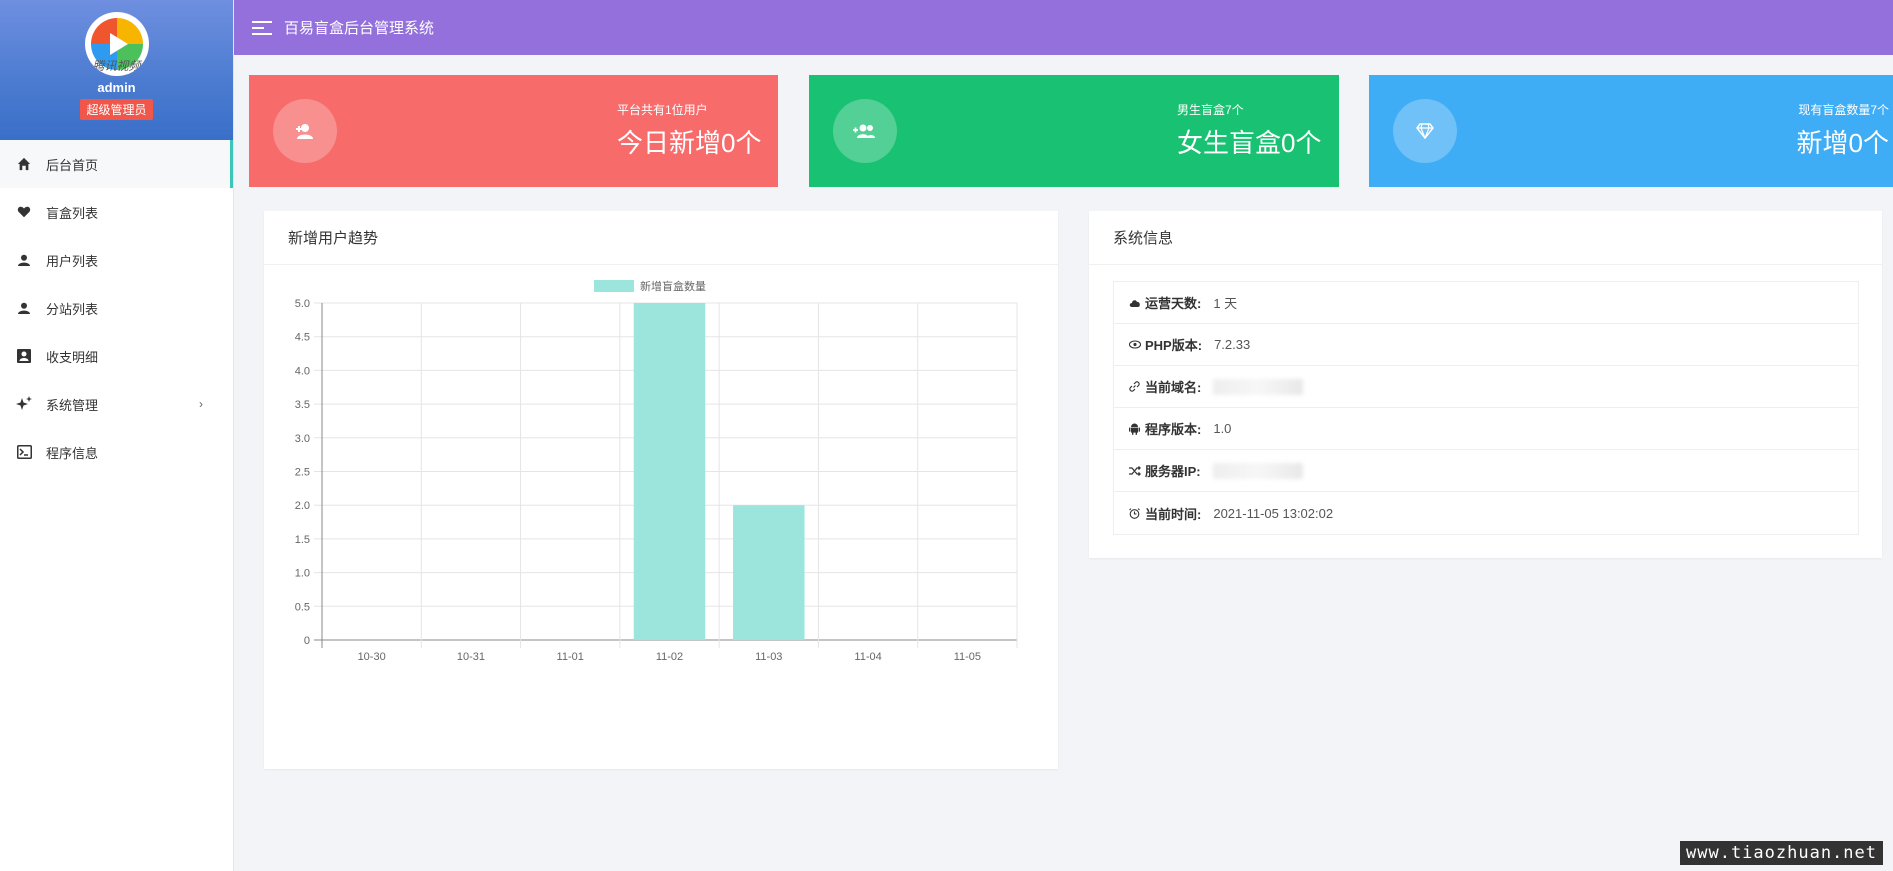 The width and height of the screenshot is (1893, 871). What do you see at coordinates (1135, 513) in the screenshot?
I see `alarm-icon` at bounding box center [1135, 513].